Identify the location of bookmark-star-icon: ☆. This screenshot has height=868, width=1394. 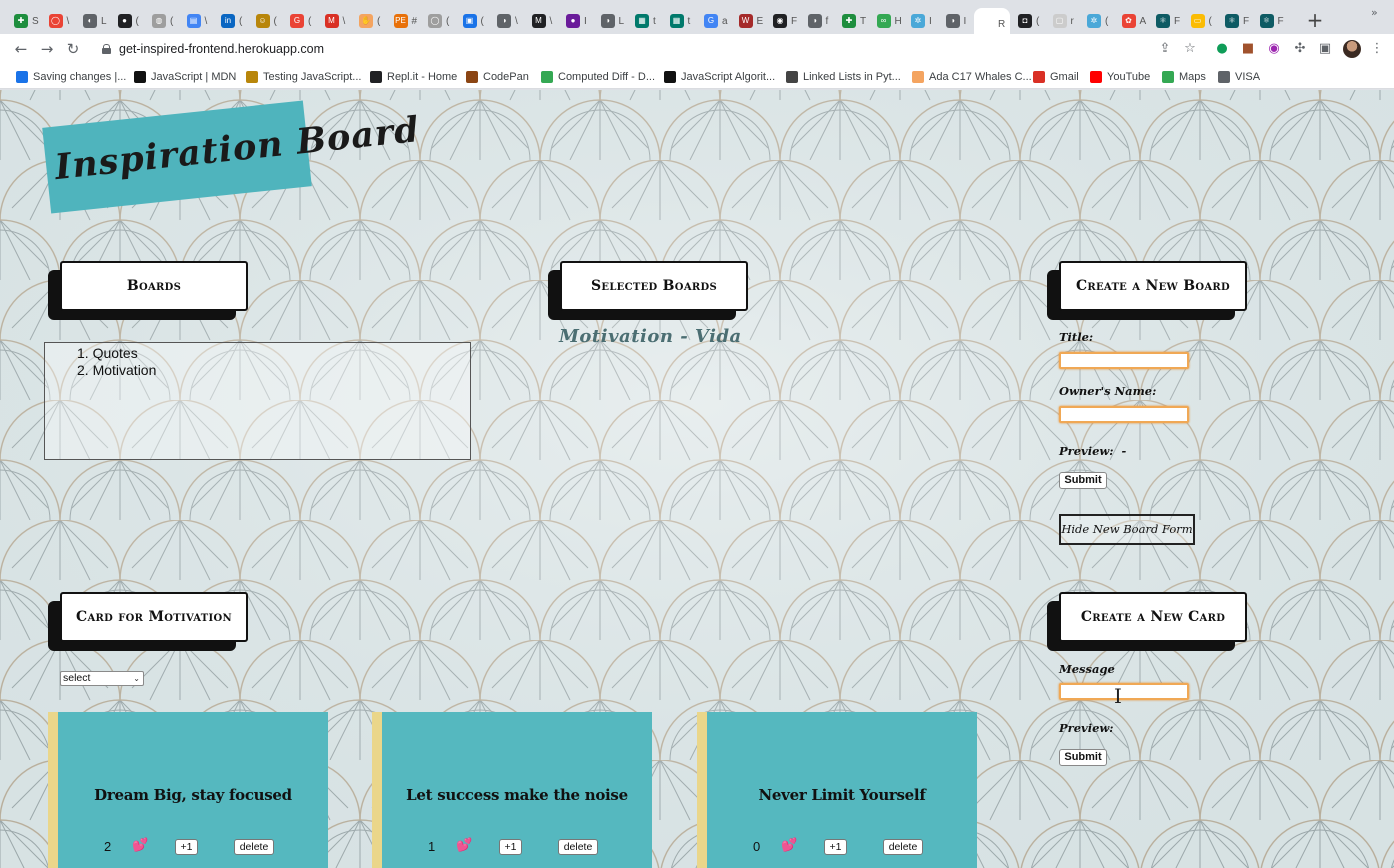
(1190, 49).